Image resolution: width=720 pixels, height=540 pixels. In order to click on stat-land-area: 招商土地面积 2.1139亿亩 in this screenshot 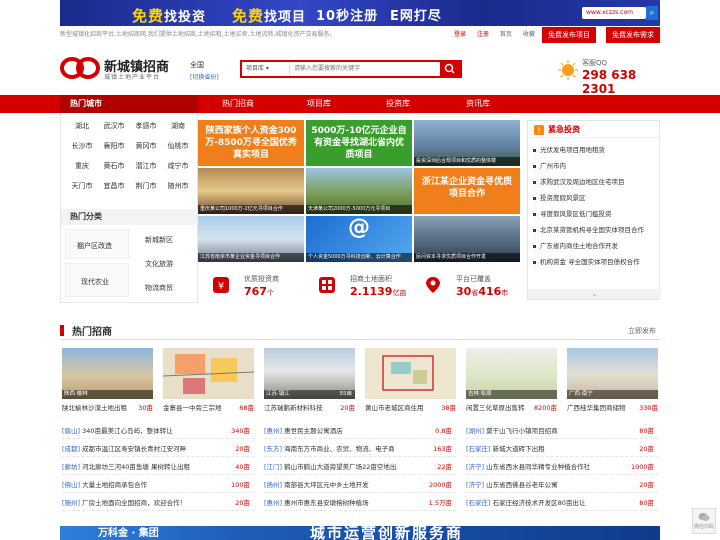, I will do `click(357, 285)`.